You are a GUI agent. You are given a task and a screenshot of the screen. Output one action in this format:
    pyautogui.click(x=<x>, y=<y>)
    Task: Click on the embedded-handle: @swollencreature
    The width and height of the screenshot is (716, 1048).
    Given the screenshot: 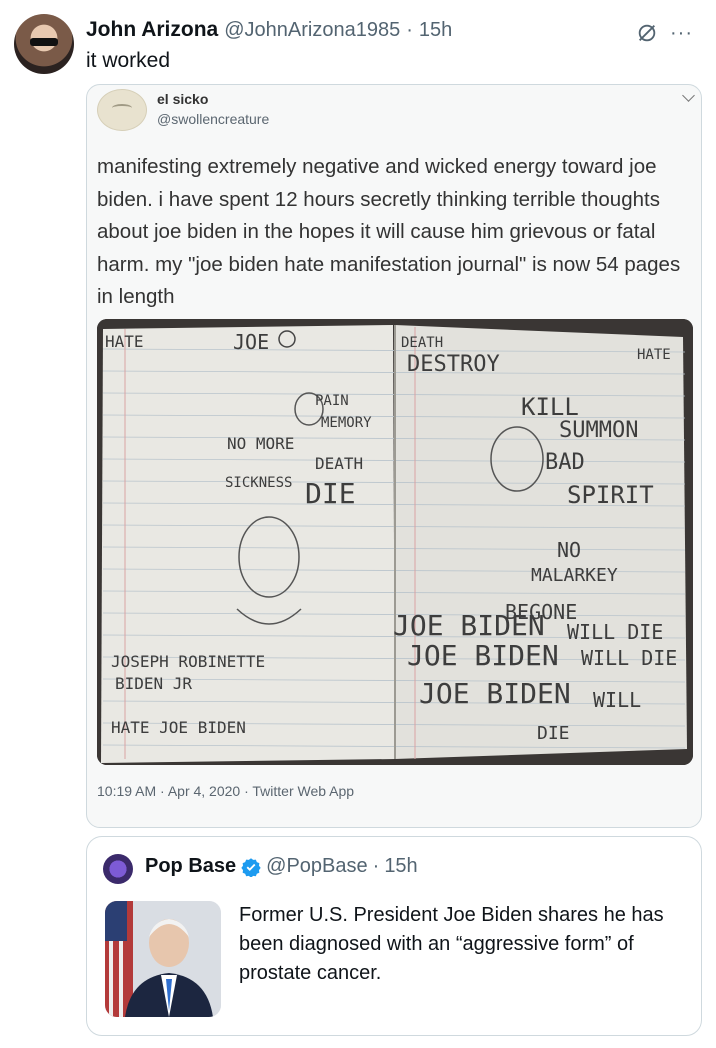 What is the action you would take?
    pyautogui.click(x=213, y=119)
    